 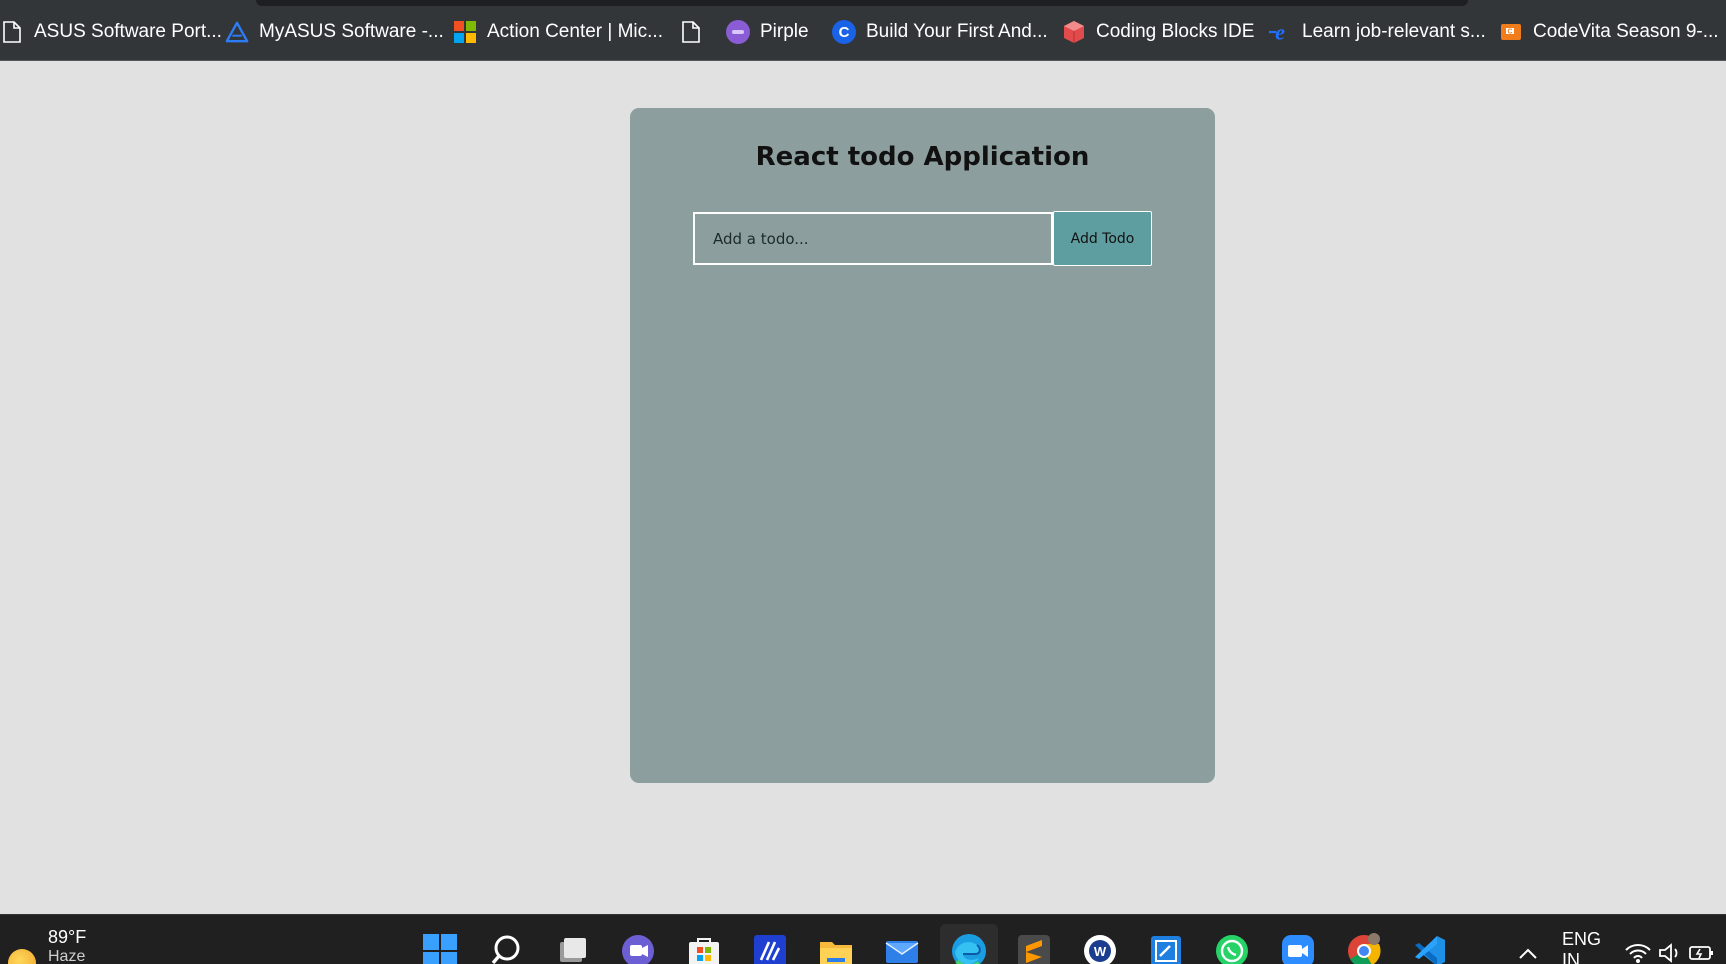 What do you see at coordinates (47, 945) in the screenshot?
I see `weather-widget: 89°F Haze` at bounding box center [47, 945].